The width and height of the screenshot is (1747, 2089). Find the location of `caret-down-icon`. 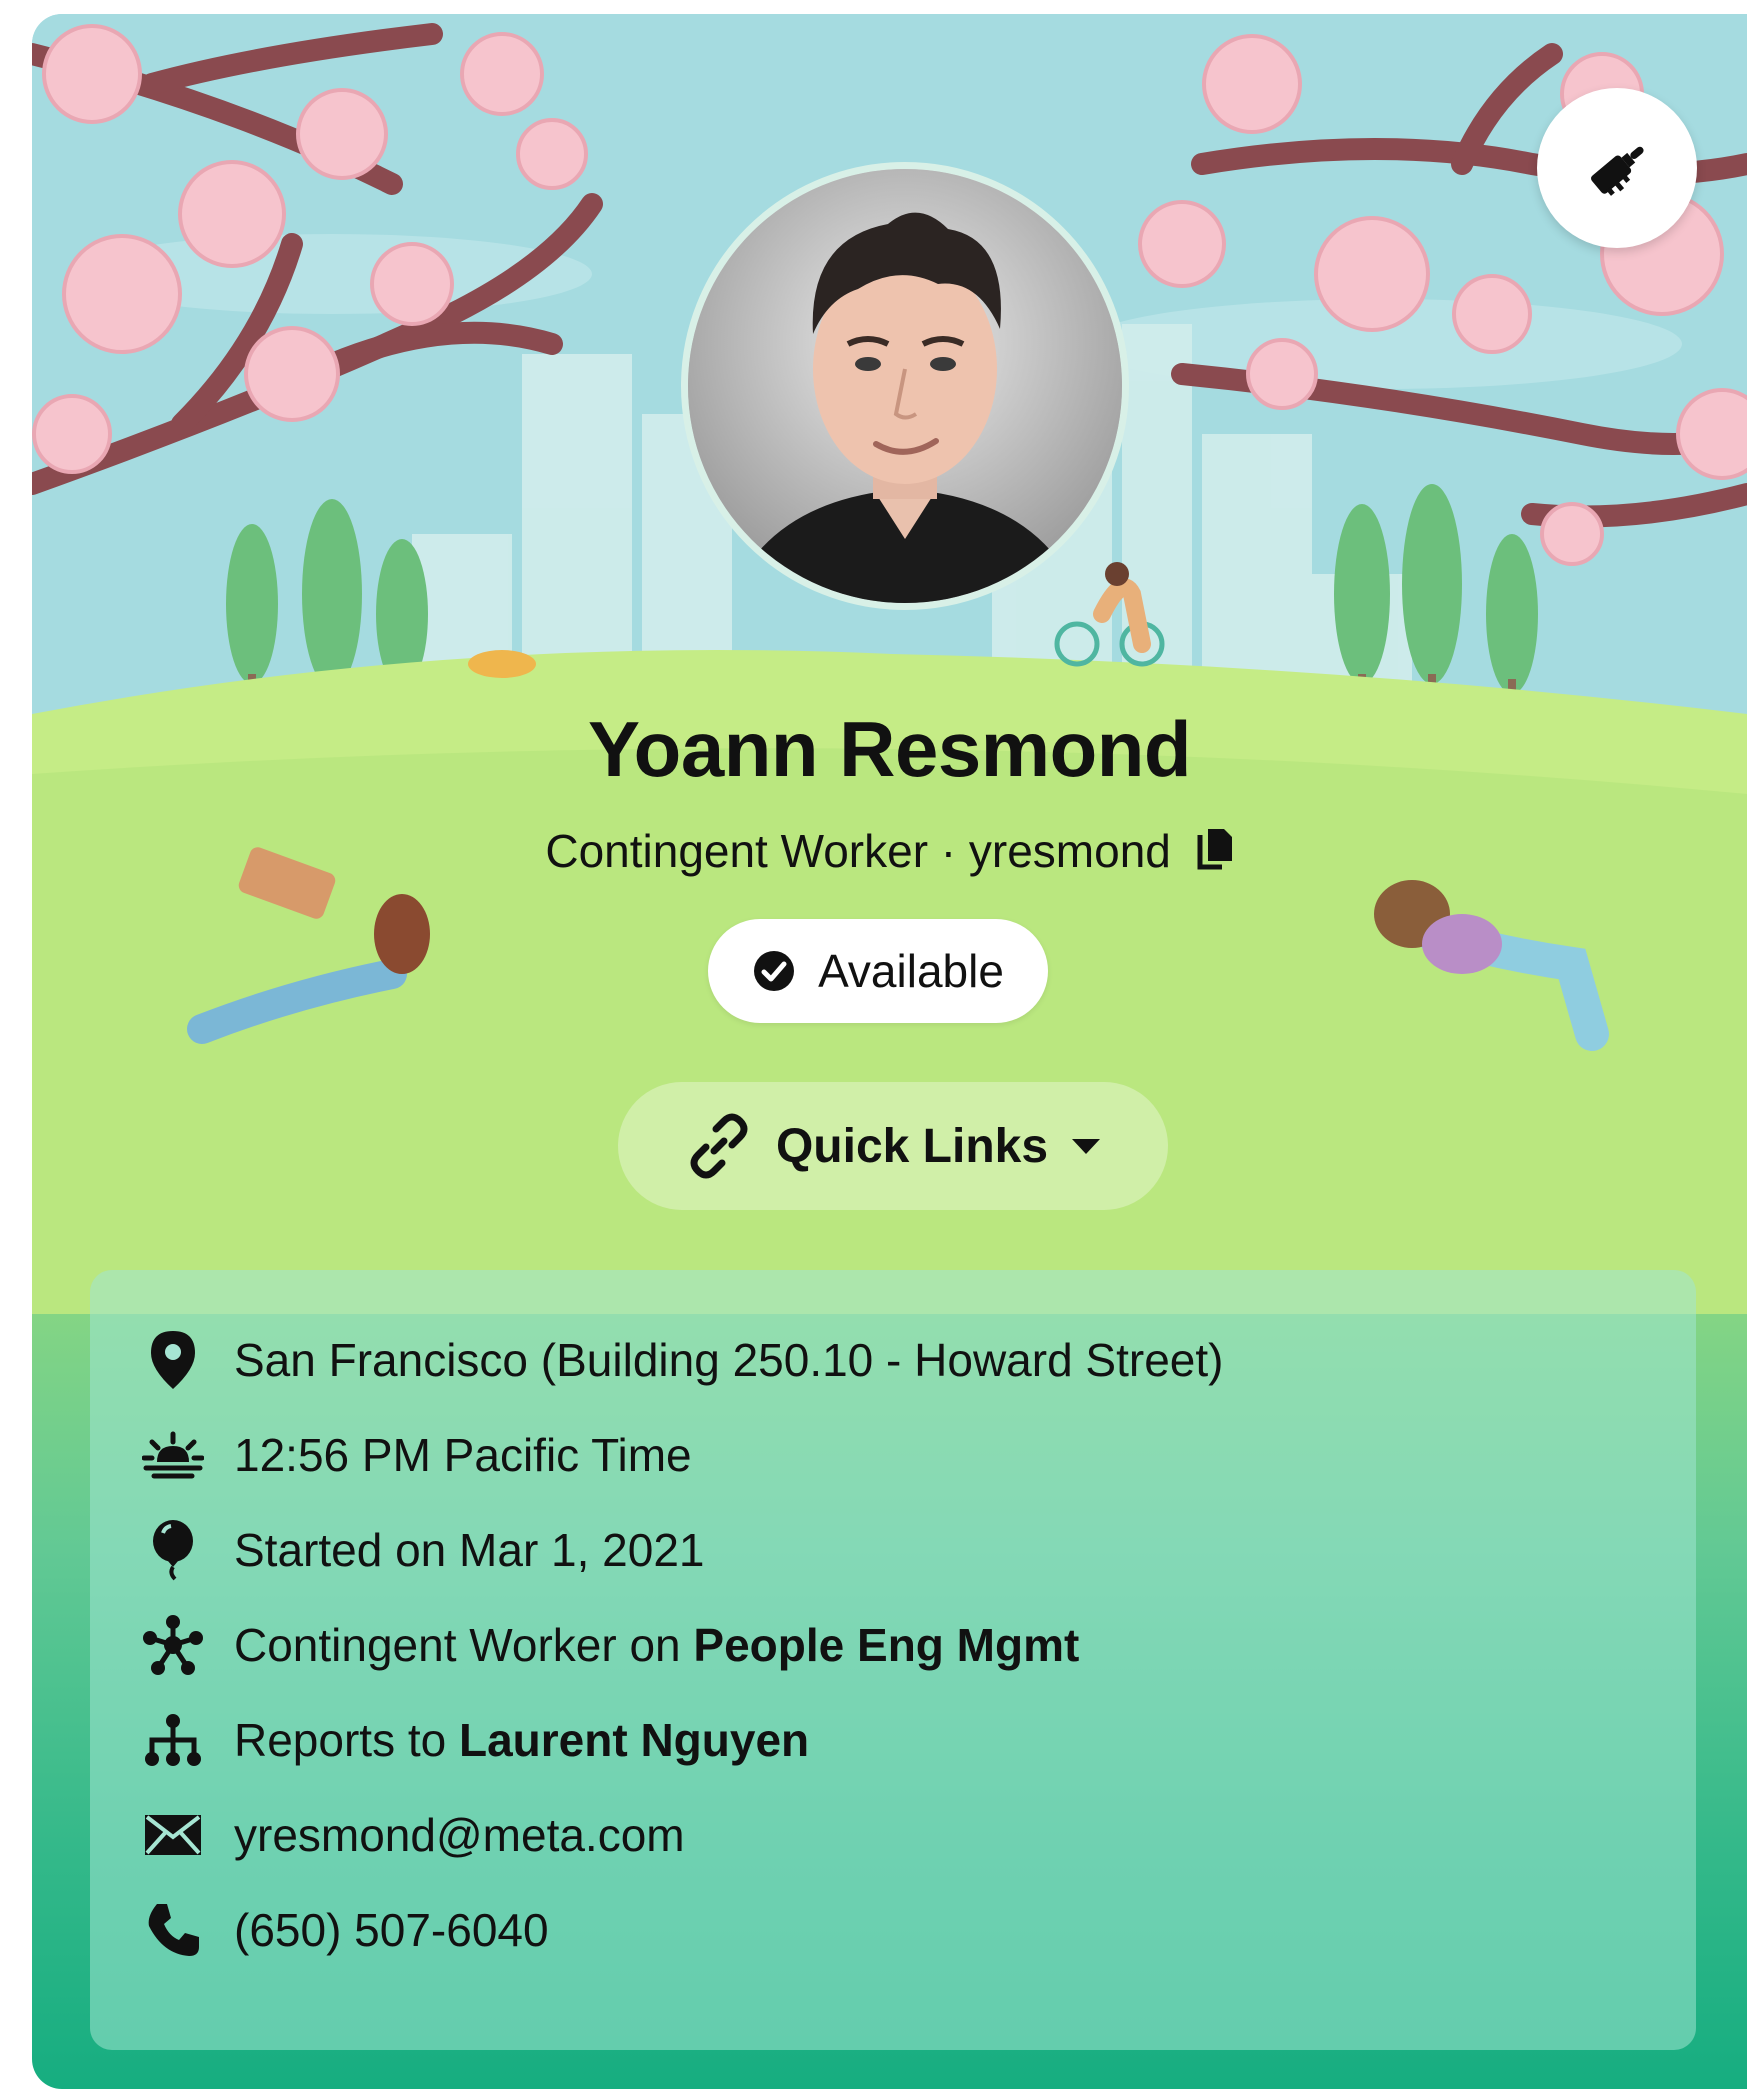

caret-down-icon is located at coordinates (1086, 1146).